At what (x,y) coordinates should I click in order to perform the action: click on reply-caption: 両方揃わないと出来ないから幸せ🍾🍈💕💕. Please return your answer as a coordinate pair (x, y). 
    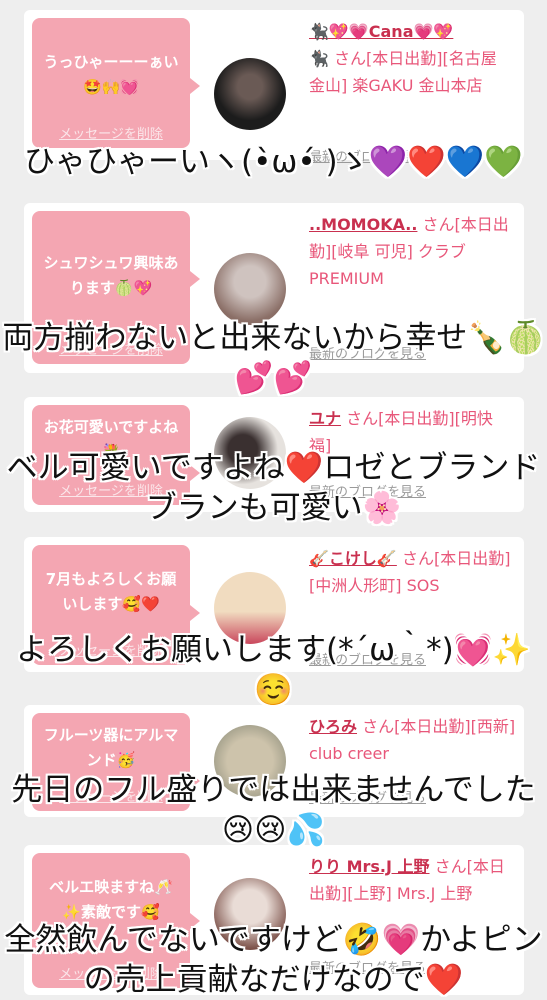
    Looking at the image, I should click on (273, 358).